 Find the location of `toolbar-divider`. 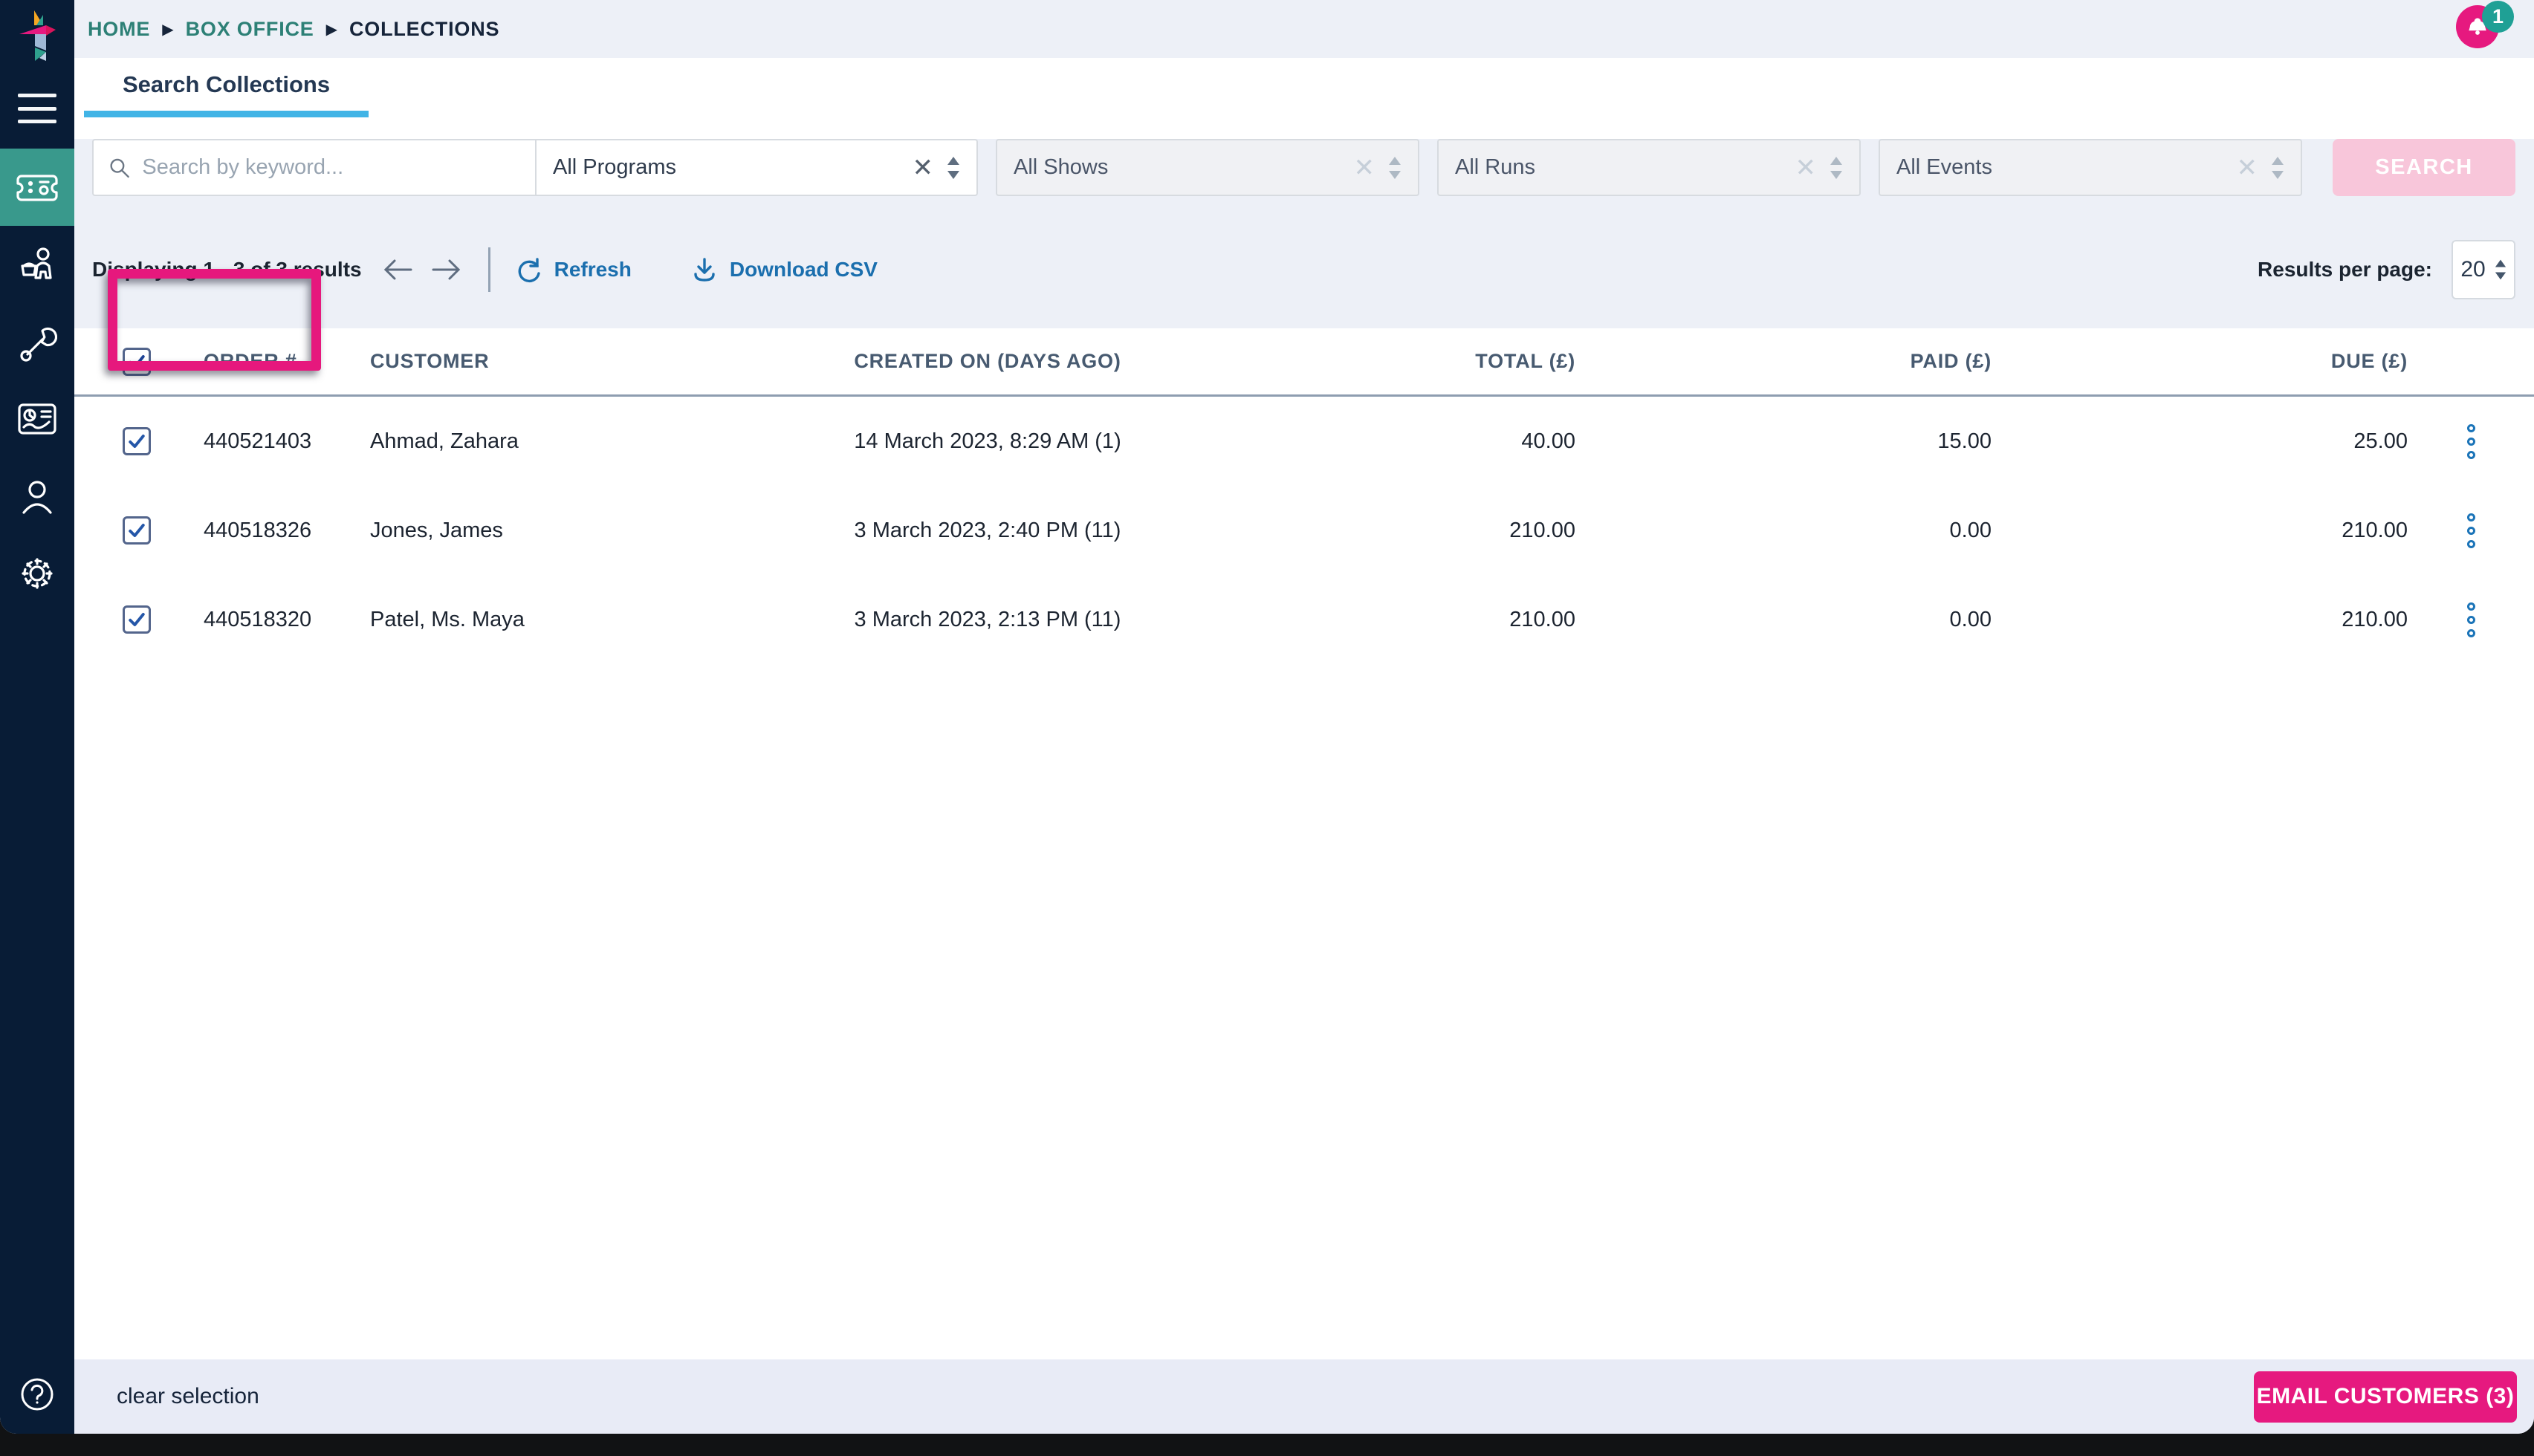

toolbar-divider is located at coordinates (488, 269).